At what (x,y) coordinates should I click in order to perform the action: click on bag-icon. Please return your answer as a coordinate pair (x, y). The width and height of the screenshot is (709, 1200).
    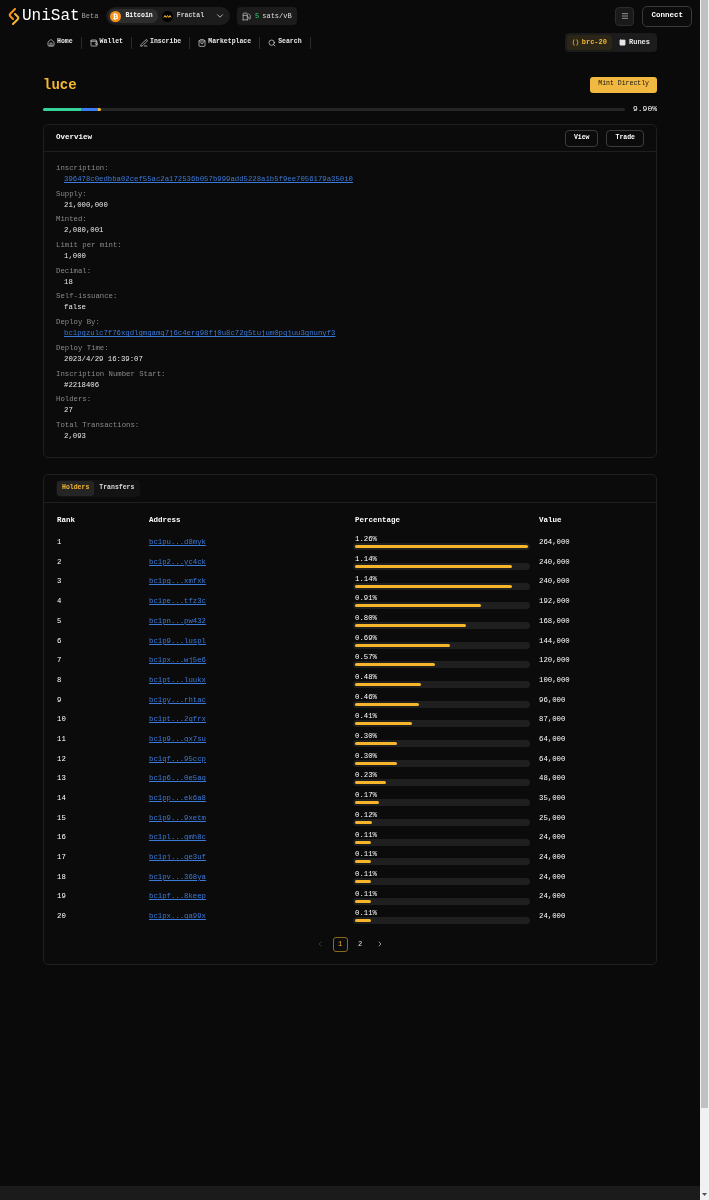
    Looking at the image, I should click on (202, 42).